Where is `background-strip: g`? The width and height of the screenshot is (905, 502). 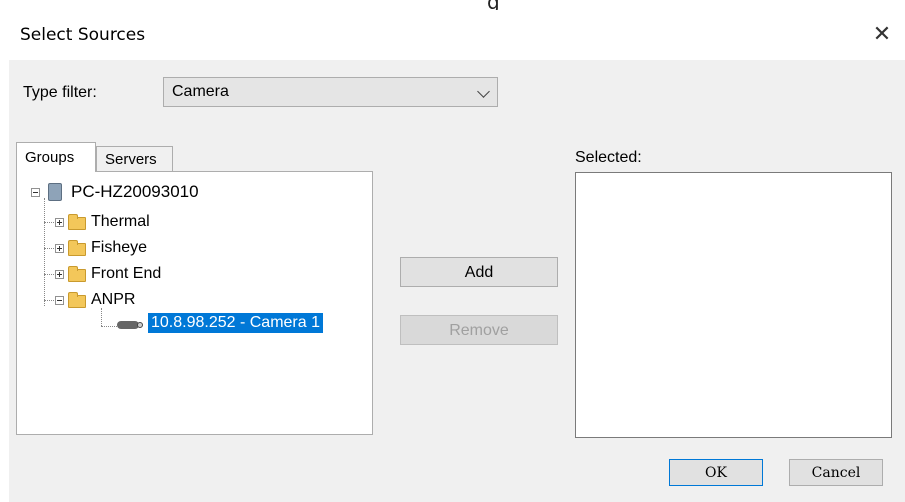 background-strip: g is located at coordinates (452, 7).